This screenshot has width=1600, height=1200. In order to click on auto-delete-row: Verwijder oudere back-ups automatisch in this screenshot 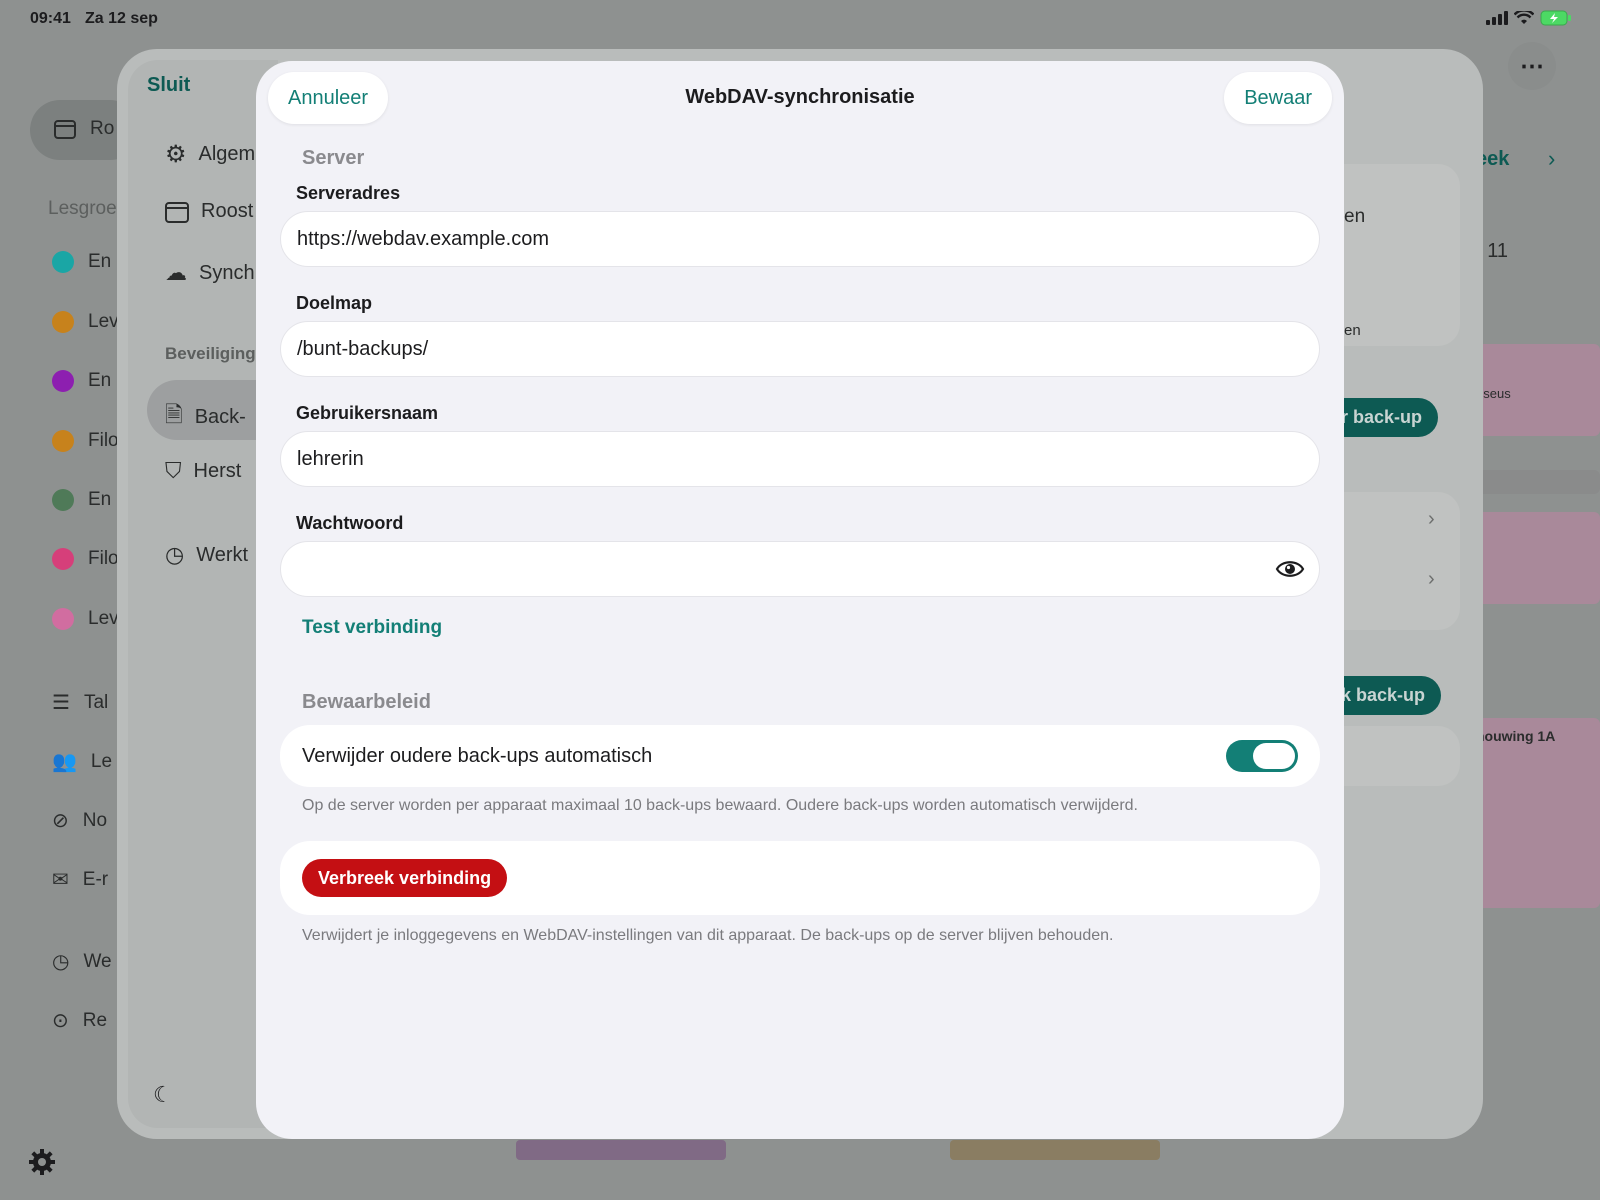, I will do `click(800, 756)`.